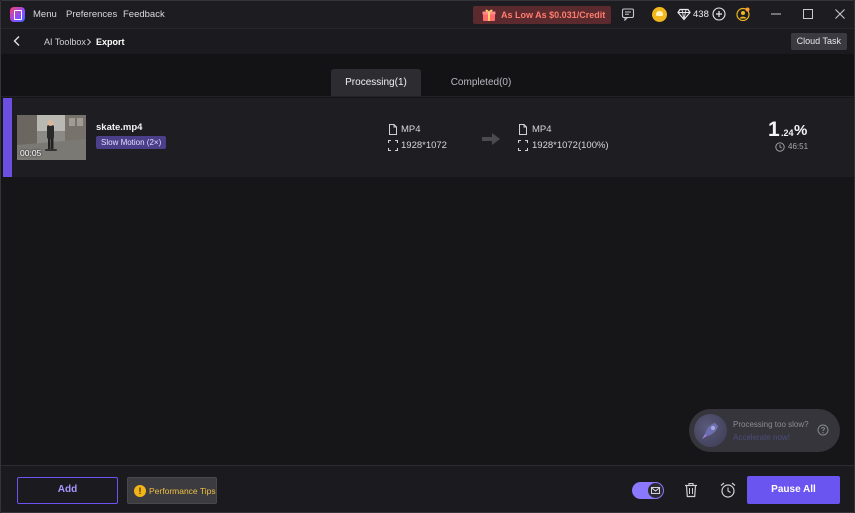 This screenshot has width=855, height=513. What do you see at coordinates (818, 41) in the screenshot?
I see `cloud-task-button: Cloud Task` at bounding box center [818, 41].